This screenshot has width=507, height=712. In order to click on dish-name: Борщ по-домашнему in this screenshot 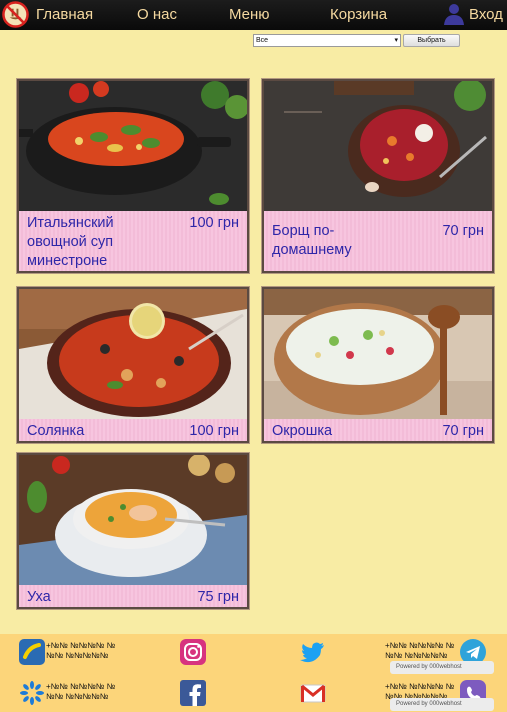, I will do `click(312, 240)`.